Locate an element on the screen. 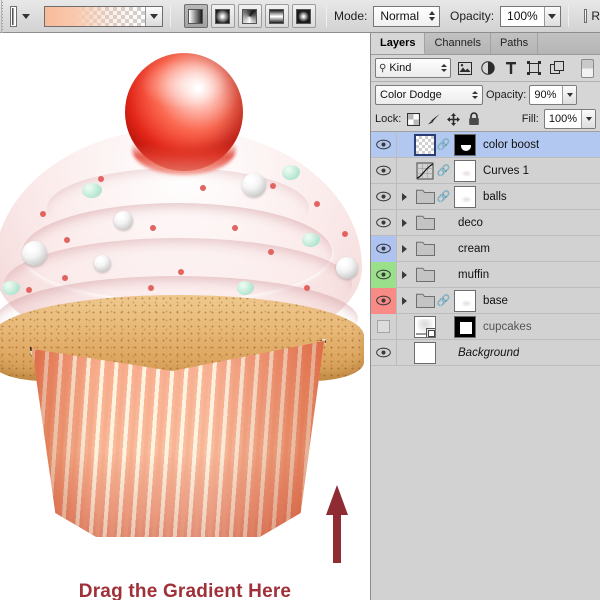 The width and height of the screenshot is (600, 600). layer-row-curves-1: 🔗 Curves 1 is located at coordinates (485, 170).